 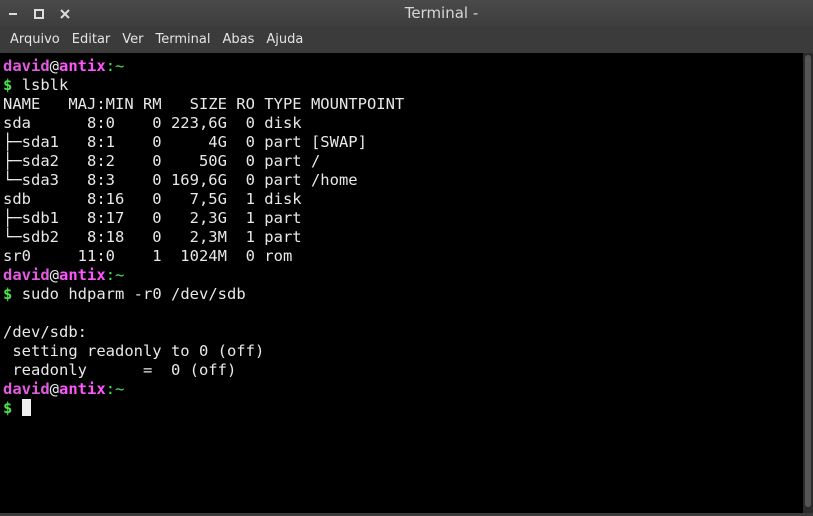 What do you see at coordinates (403, 408) in the screenshot?
I see `command-line: $` at bounding box center [403, 408].